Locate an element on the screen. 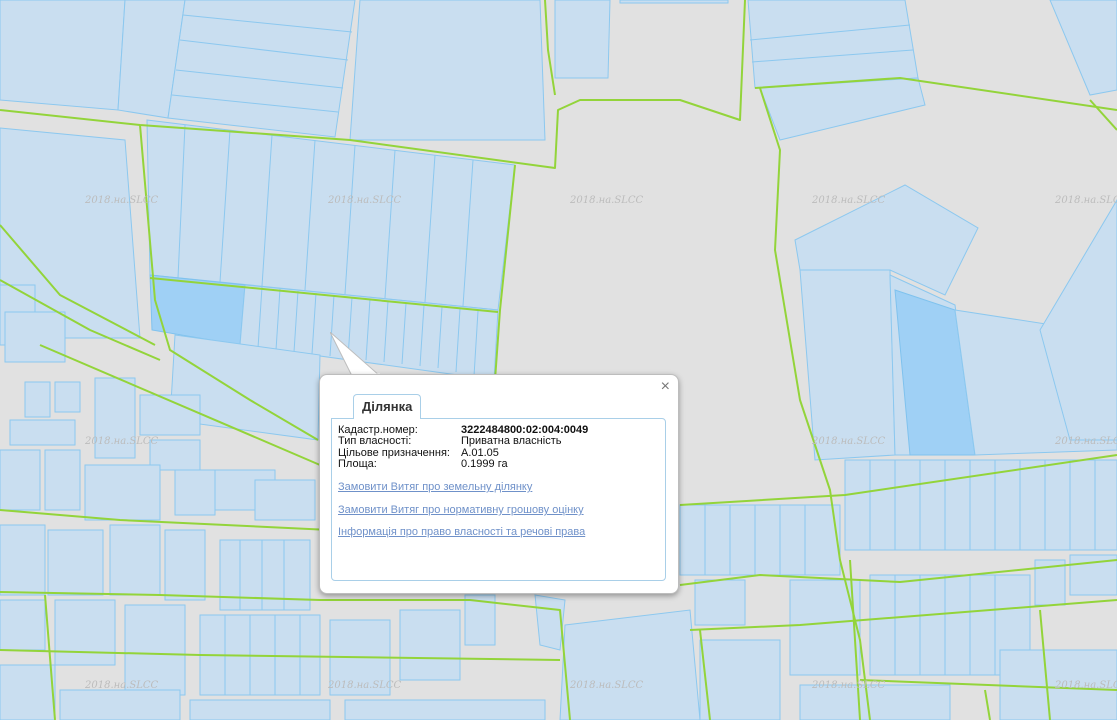 The image size is (1117, 720). area-value: 0.1999 га is located at coordinates (484, 464).